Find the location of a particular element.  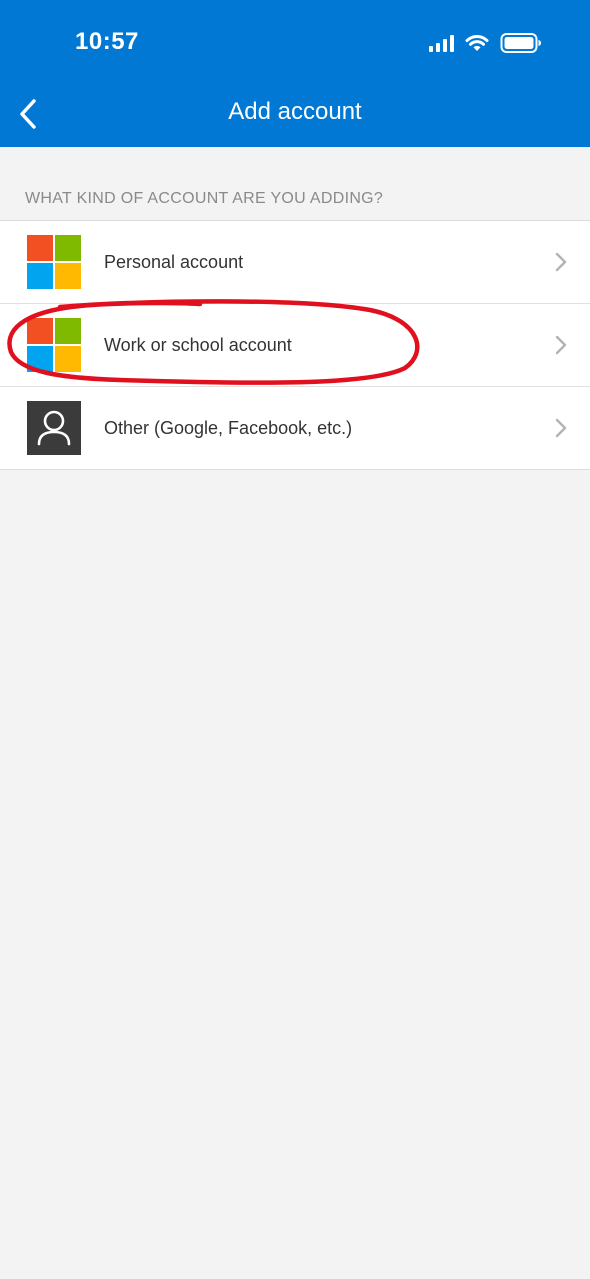

row-label: Other (Google, Facebook, etc.) is located at coordinates (228, 427).